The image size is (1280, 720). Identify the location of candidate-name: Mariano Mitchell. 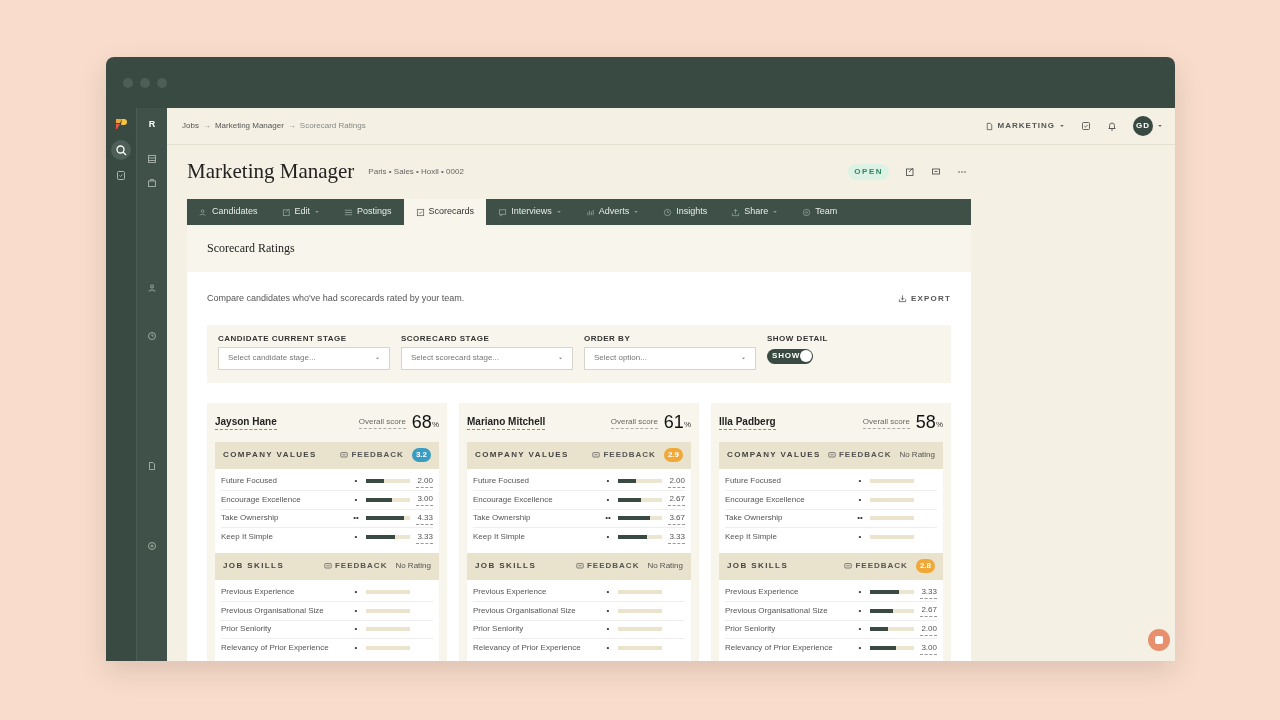
(506, 422).